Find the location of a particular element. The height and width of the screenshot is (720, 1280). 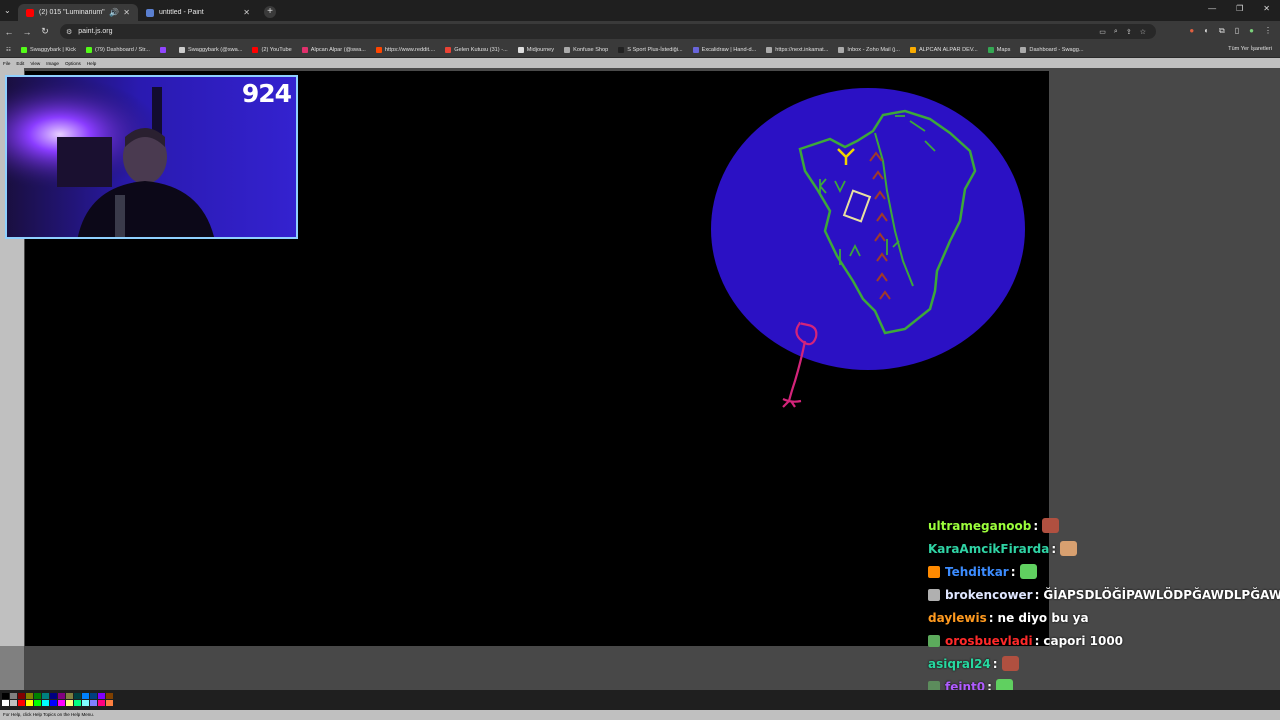

back-icon: ← is located at coordinates (9, 32).